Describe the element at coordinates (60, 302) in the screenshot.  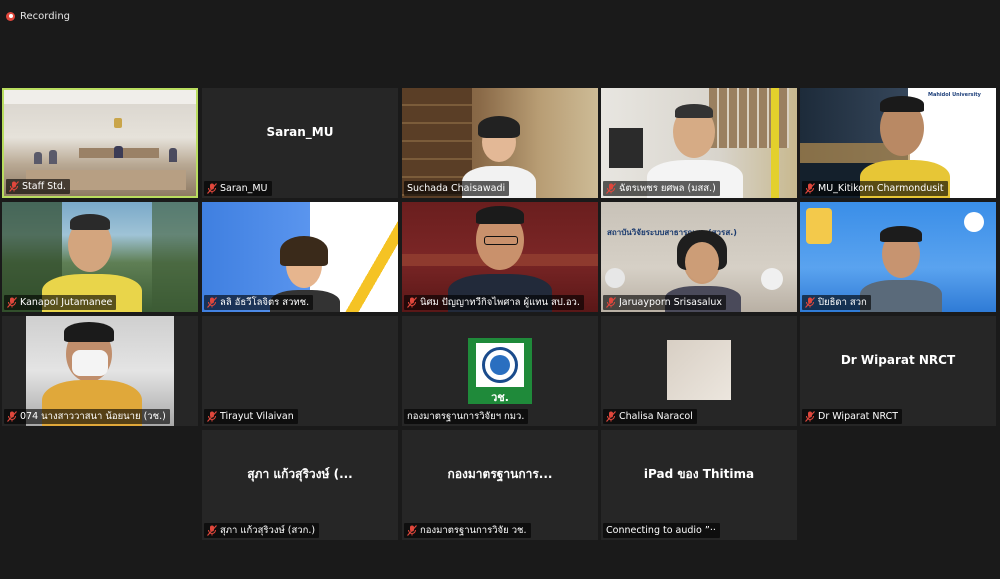
I see `participant-label: Kanapol Jutamanee` at that location.